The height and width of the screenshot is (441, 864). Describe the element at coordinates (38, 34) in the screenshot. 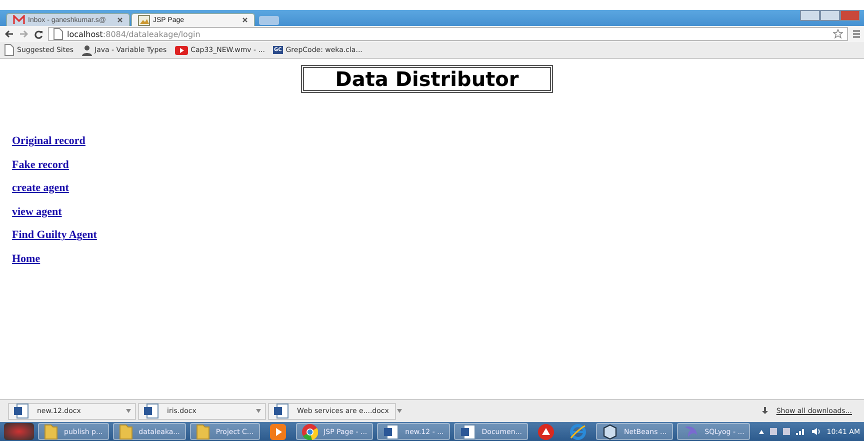

I see `reload-icon` at that location.